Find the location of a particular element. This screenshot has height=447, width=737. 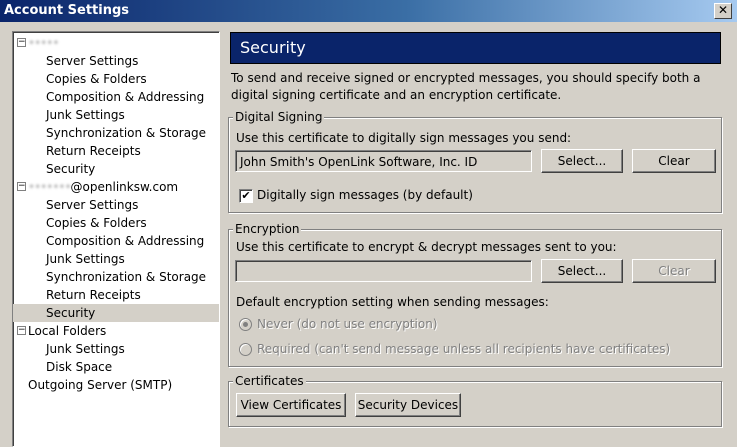

close-icon: ✕ is located at coordinates (723, 10).